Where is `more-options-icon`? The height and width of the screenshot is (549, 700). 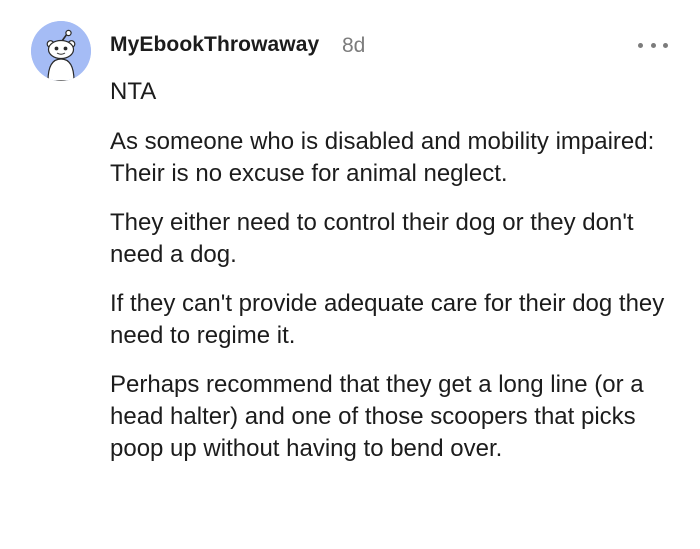
more-options-icon is located at coordinates (653, 45).